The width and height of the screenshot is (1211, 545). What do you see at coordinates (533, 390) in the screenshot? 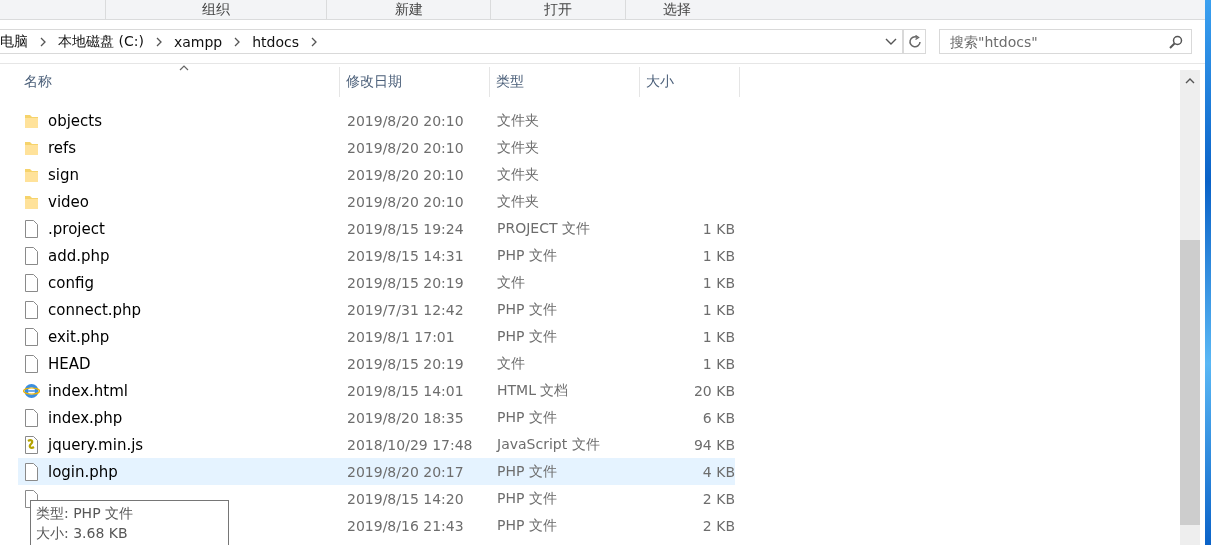
I see `file-type: HTML 文档` at bounding box center [533, 390].